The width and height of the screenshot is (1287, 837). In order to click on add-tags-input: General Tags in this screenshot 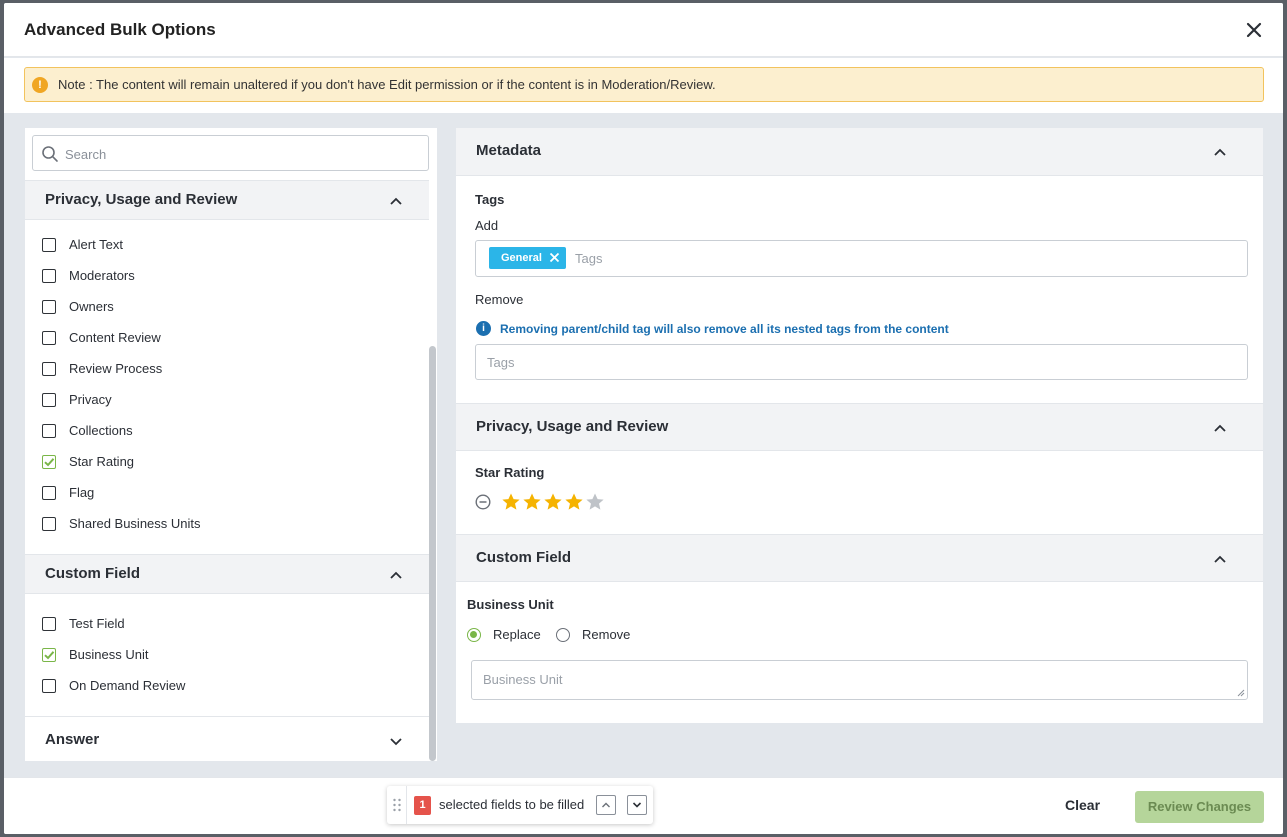, I will do `click(861, 258)`.